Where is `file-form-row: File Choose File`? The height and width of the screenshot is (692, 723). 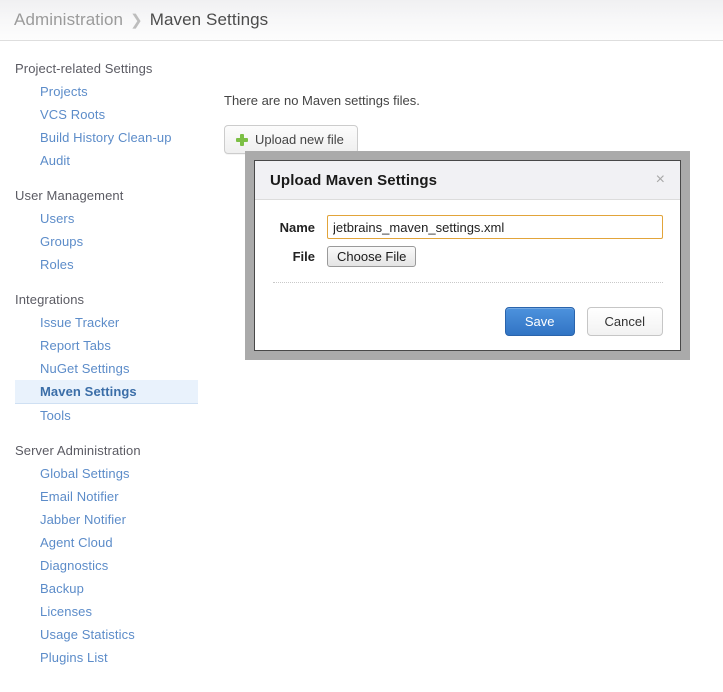
file-form-row: File Choose File is located at coordinates (468, 256).